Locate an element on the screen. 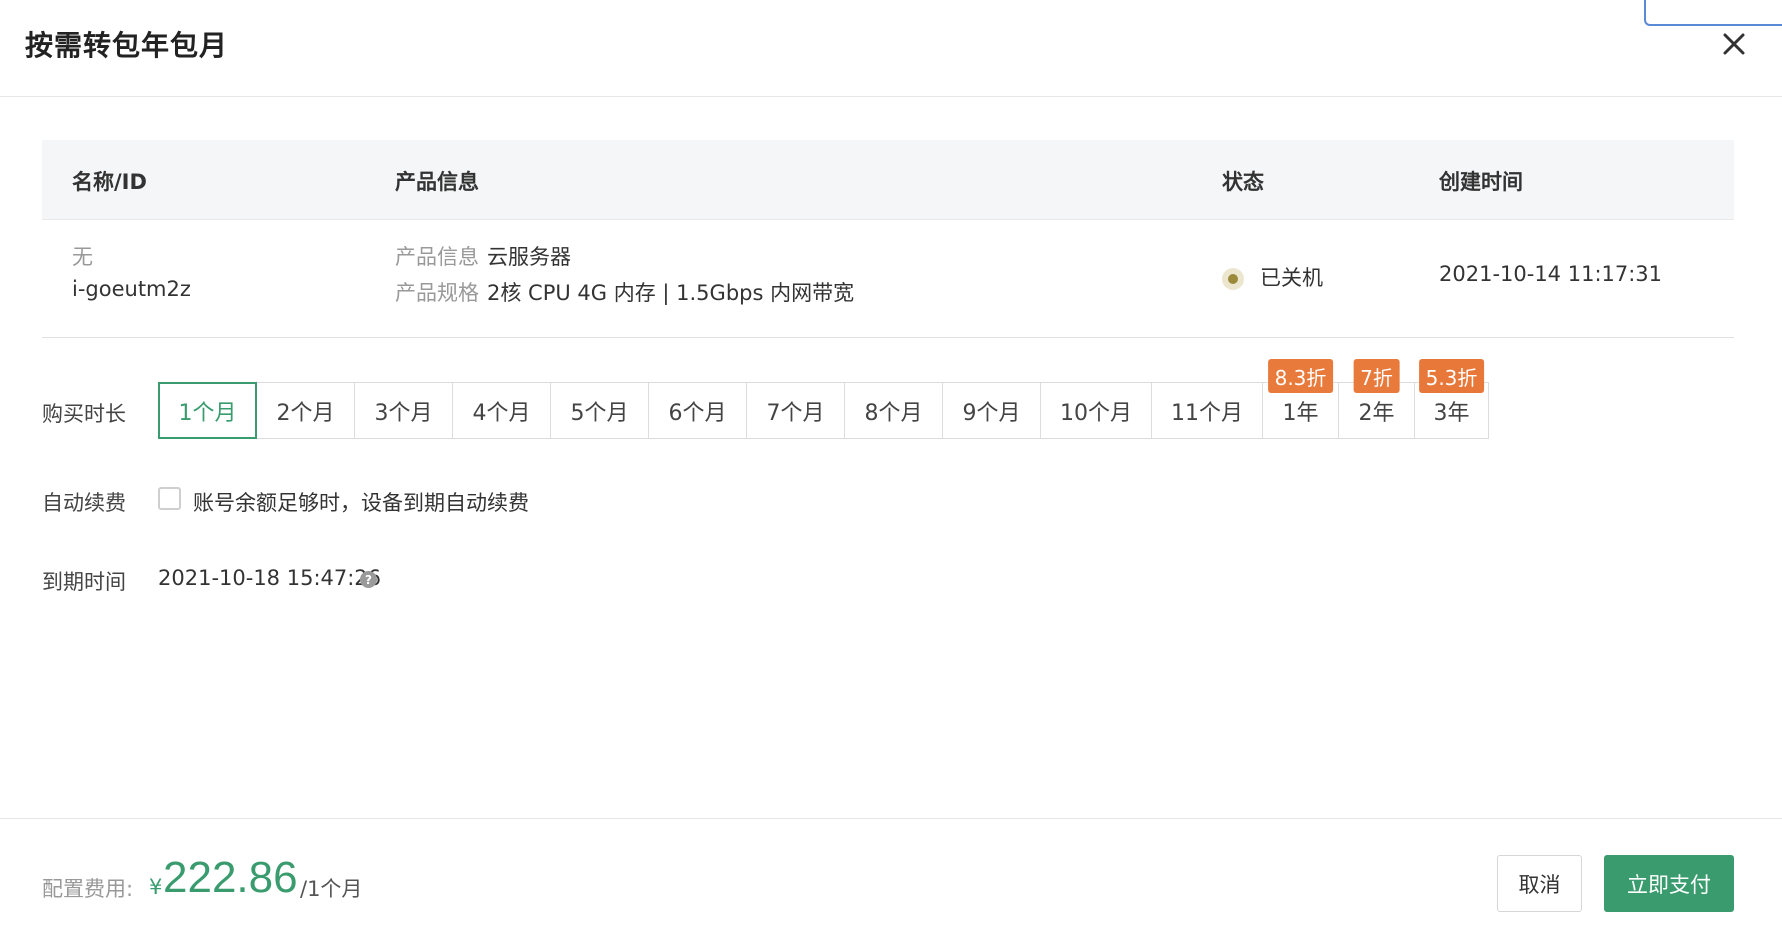 The width and height of the screenshot is (1782, 940). expiry-time-value: 2021-10-18 15:47:26 is located at coordinates (270, 578).